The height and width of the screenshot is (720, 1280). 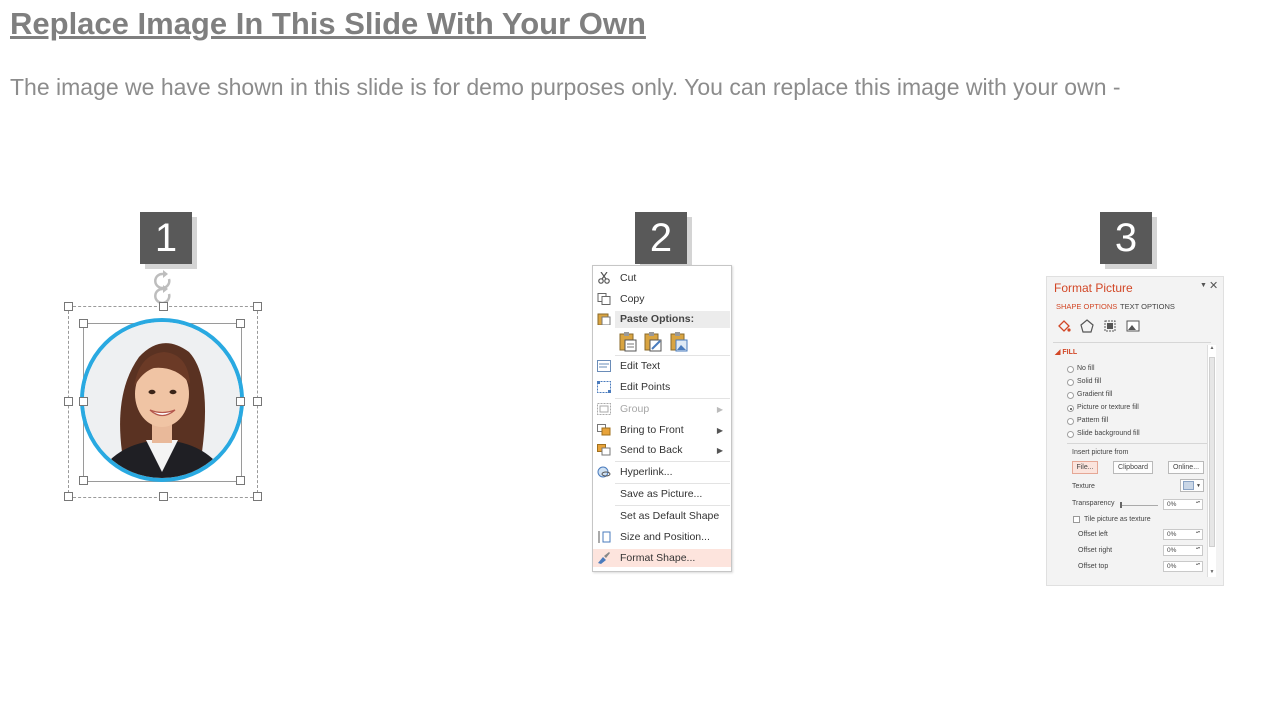 I want to click on texture-label: Texture, so click(x=1083, y=486).